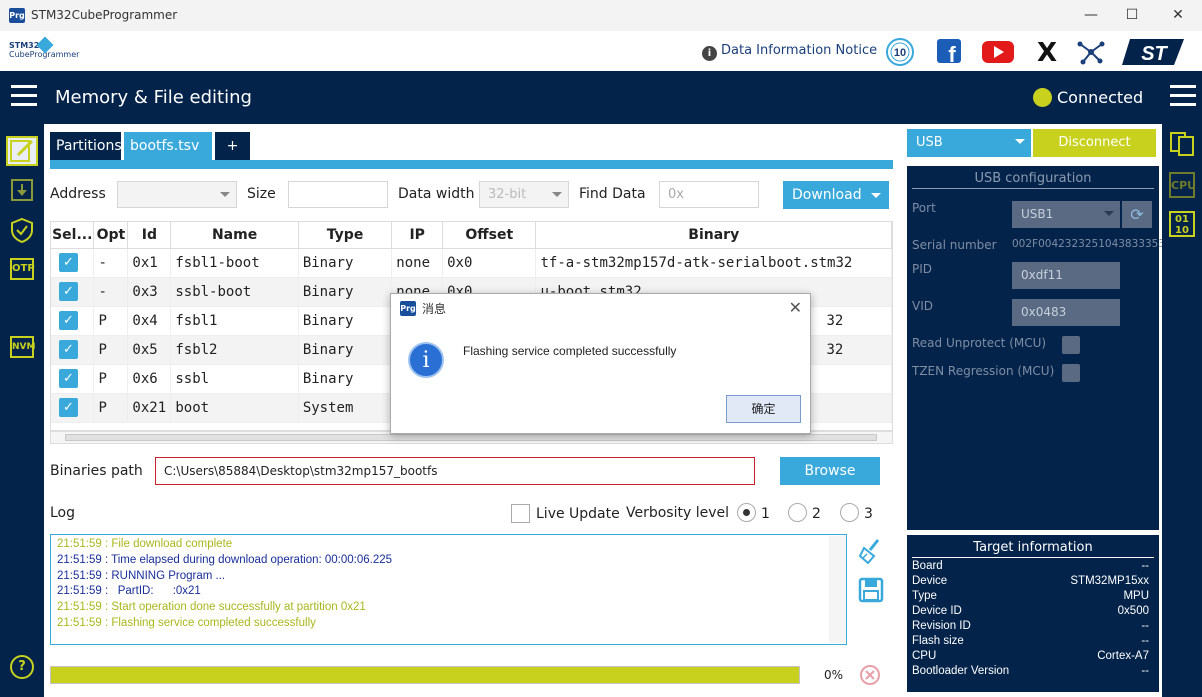  I want to click on tab-bootfs-tsv: bootfs.tsv ✕, so click(168, 156).